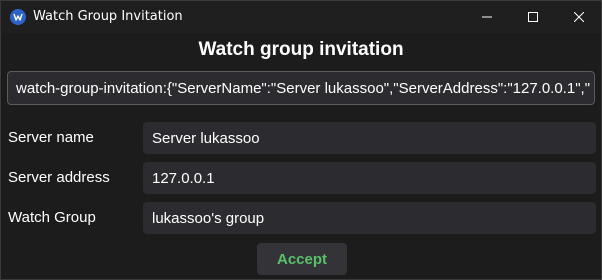 Image resolution: width=602 pixels, height=280 pixels. I want to click on maximize-button, so click(533, 17).